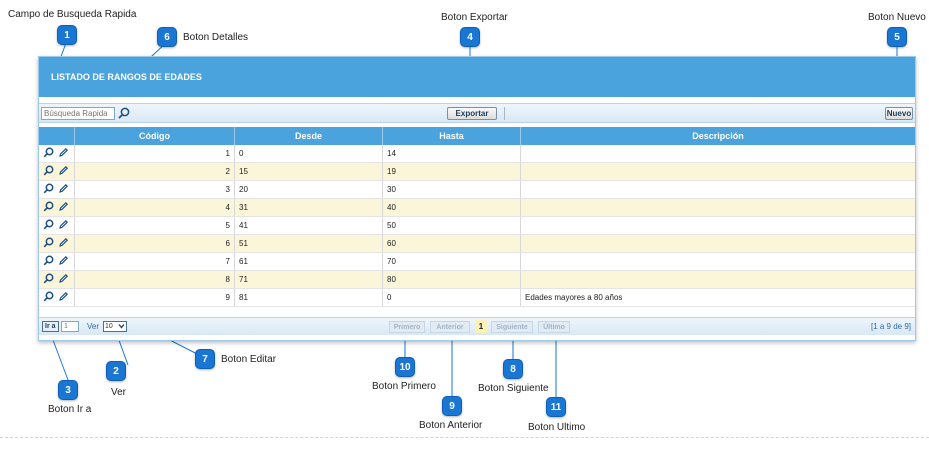 Image resolution: width=929 pixels, height=450 pixels. Describe the element at coordinates (72, 14) in the screenshot. I see `callout-label-quick-search: Campo de Busqueda Rapida` at that location.